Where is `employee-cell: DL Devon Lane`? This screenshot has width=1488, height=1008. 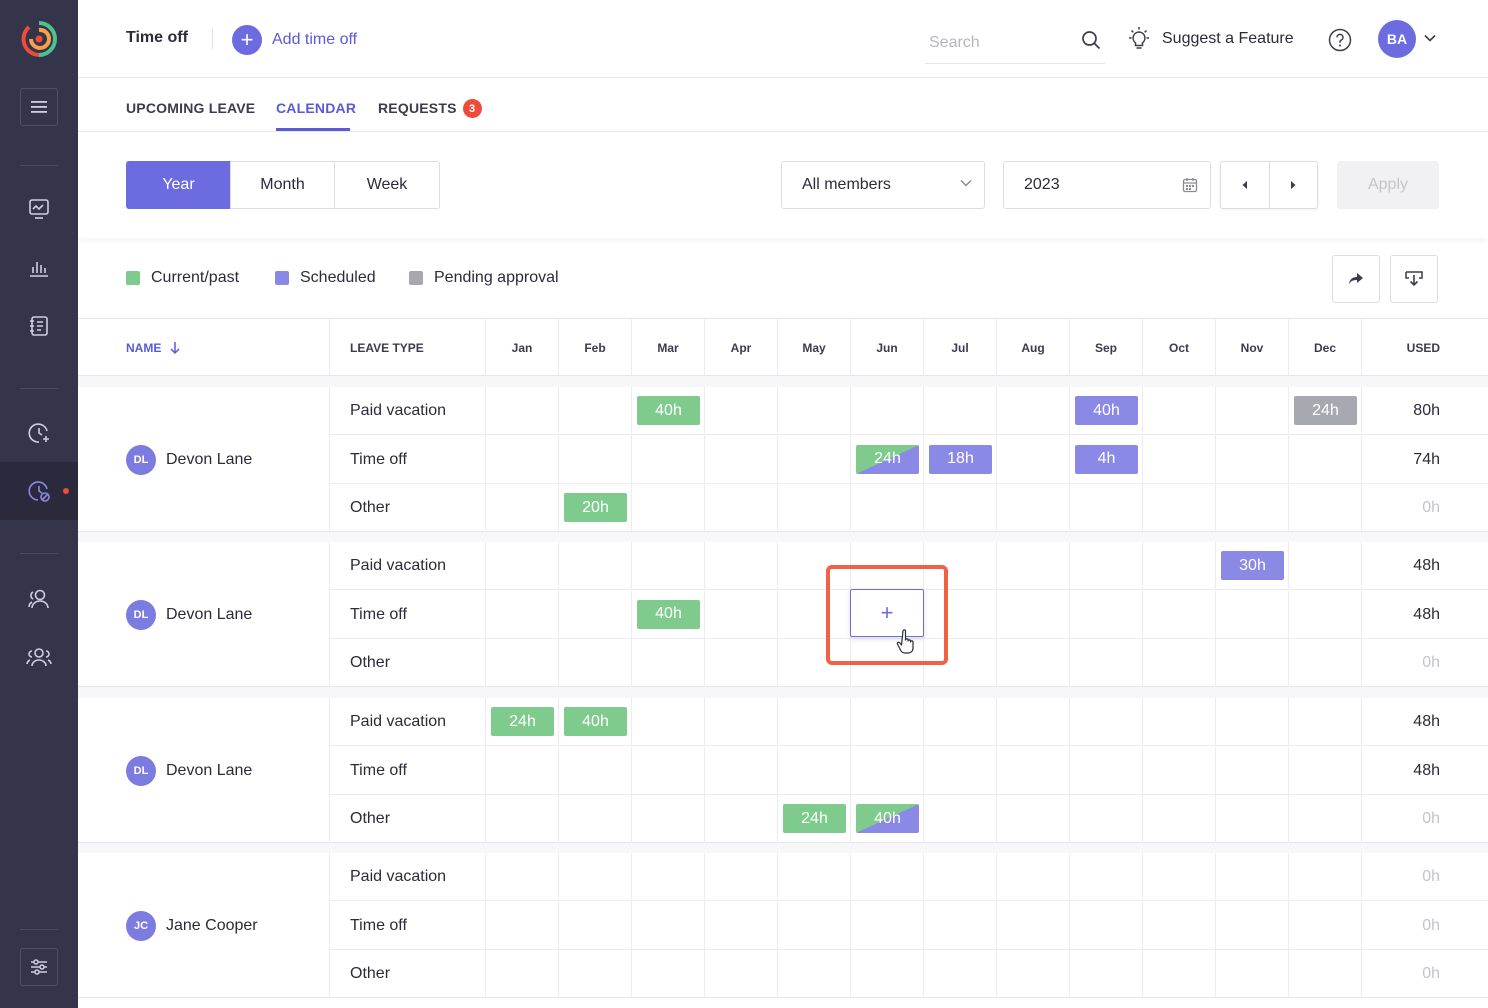
employee-cell: DL Devon Lane is located at coordinates (204, 614).